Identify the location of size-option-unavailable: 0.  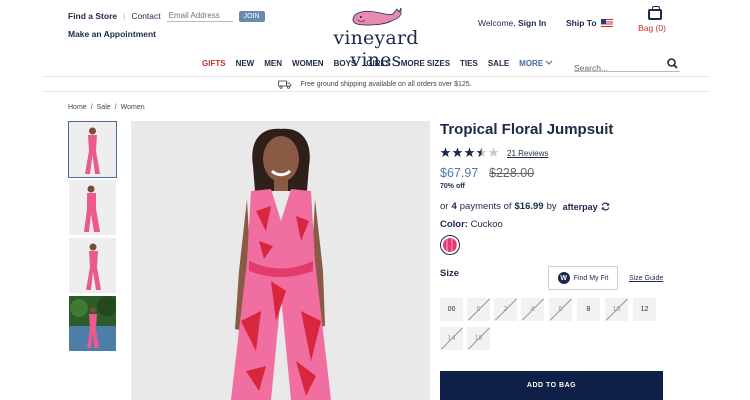
(478, 309).